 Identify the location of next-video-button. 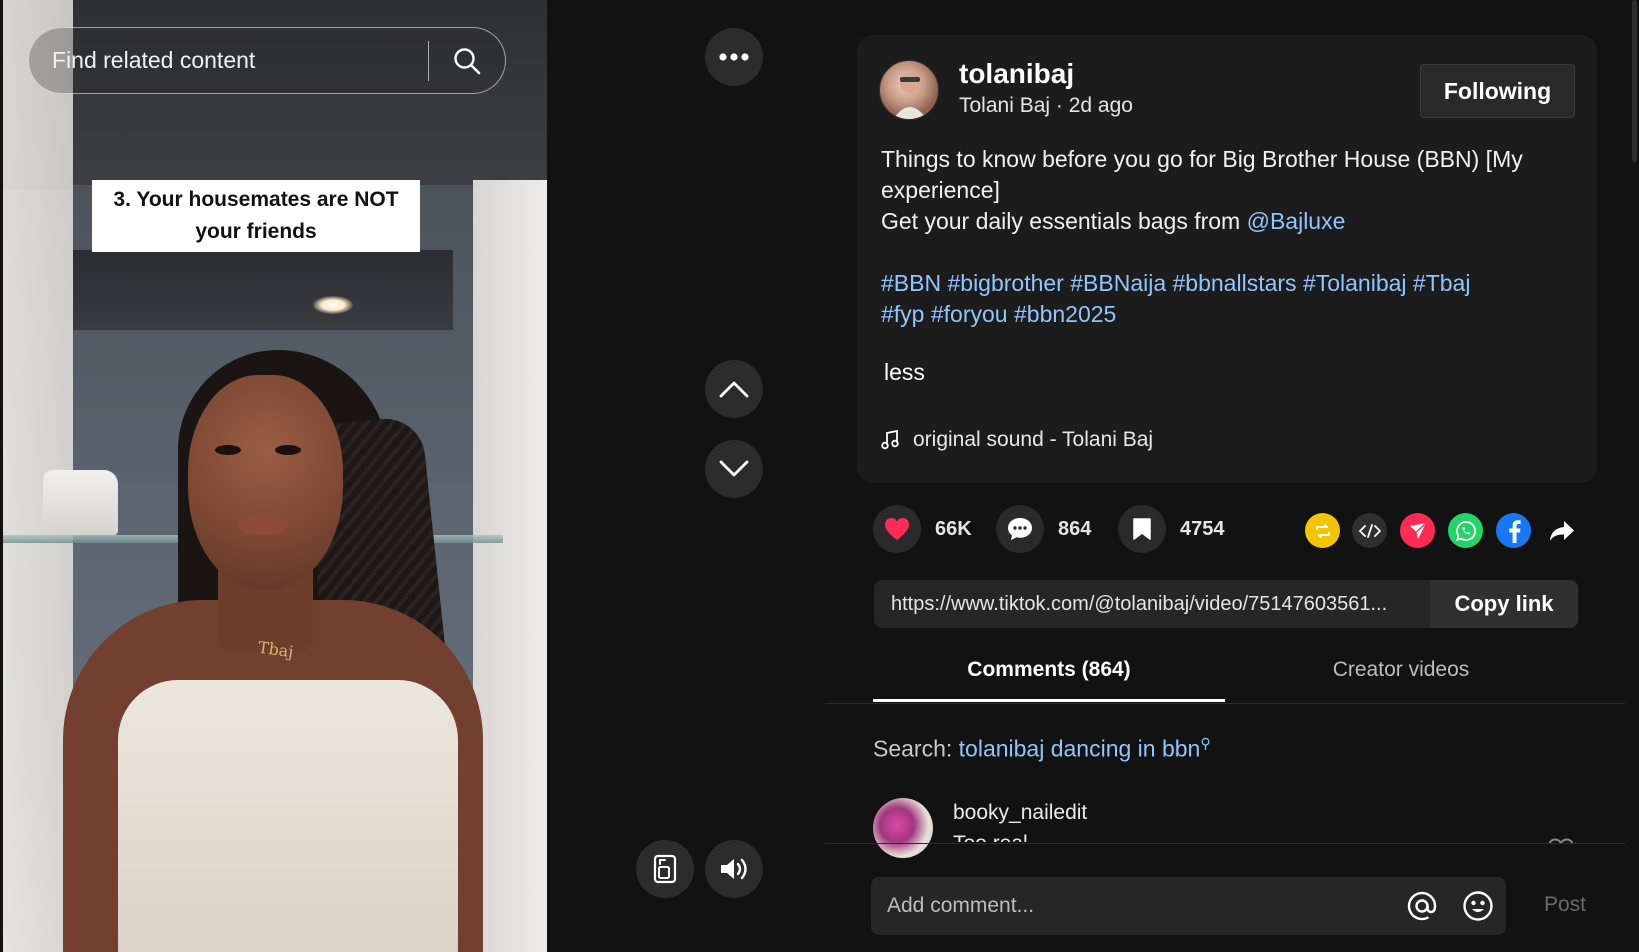
(734, 469).